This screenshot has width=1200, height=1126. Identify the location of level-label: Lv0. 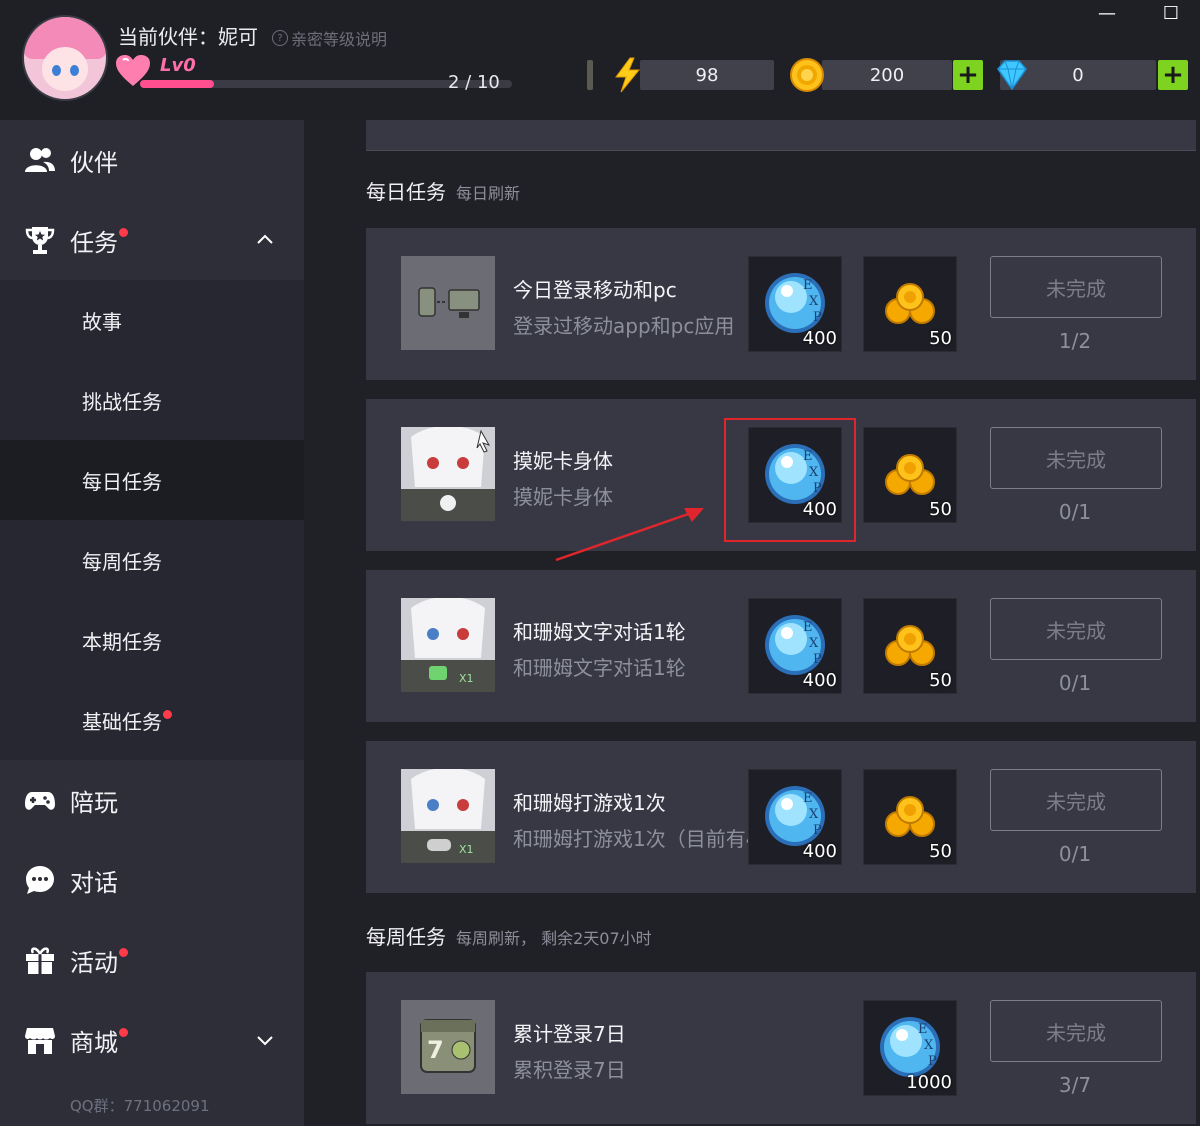
(178, 65).